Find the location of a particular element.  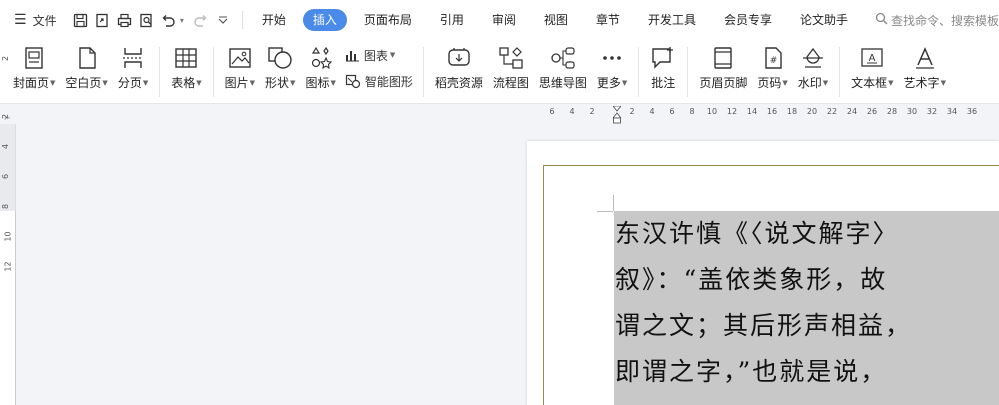

header-footer-button: 页眉页脚 is located at coordinates (723, 67).